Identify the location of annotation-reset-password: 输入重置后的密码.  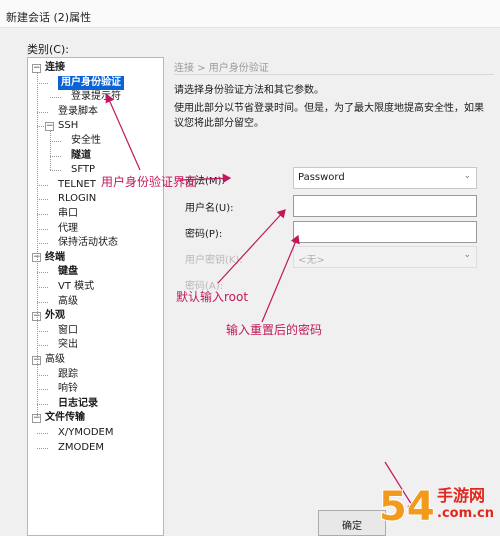
(274, 330).